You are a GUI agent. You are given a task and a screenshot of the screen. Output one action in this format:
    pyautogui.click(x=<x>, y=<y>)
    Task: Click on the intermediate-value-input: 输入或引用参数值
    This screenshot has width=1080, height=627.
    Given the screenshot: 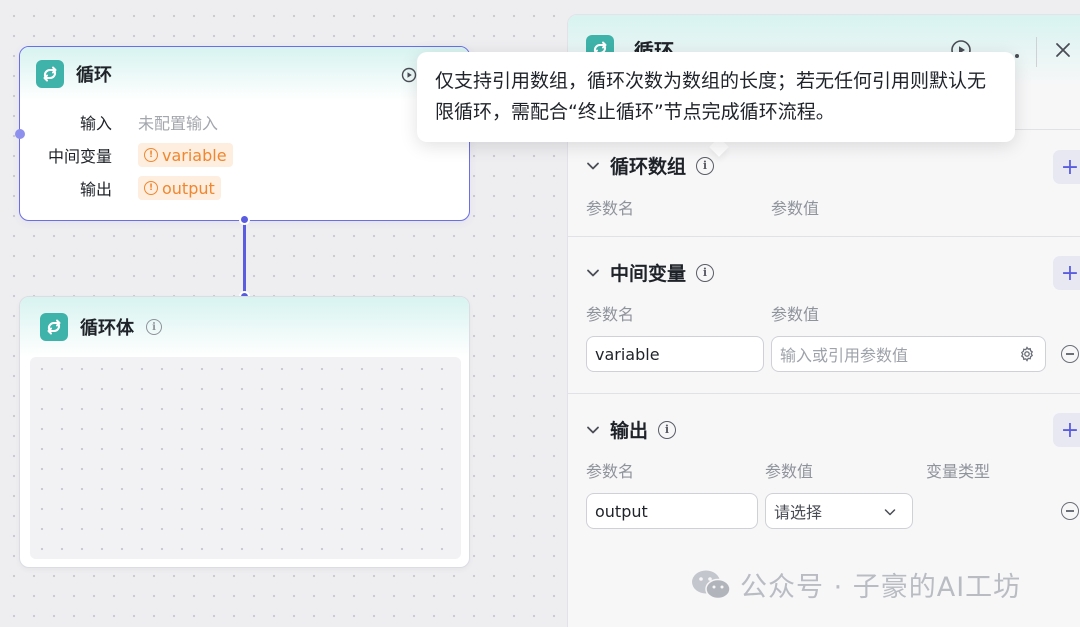 What is the action you would take?
    pyautogui.click(x=908, y=354)
    